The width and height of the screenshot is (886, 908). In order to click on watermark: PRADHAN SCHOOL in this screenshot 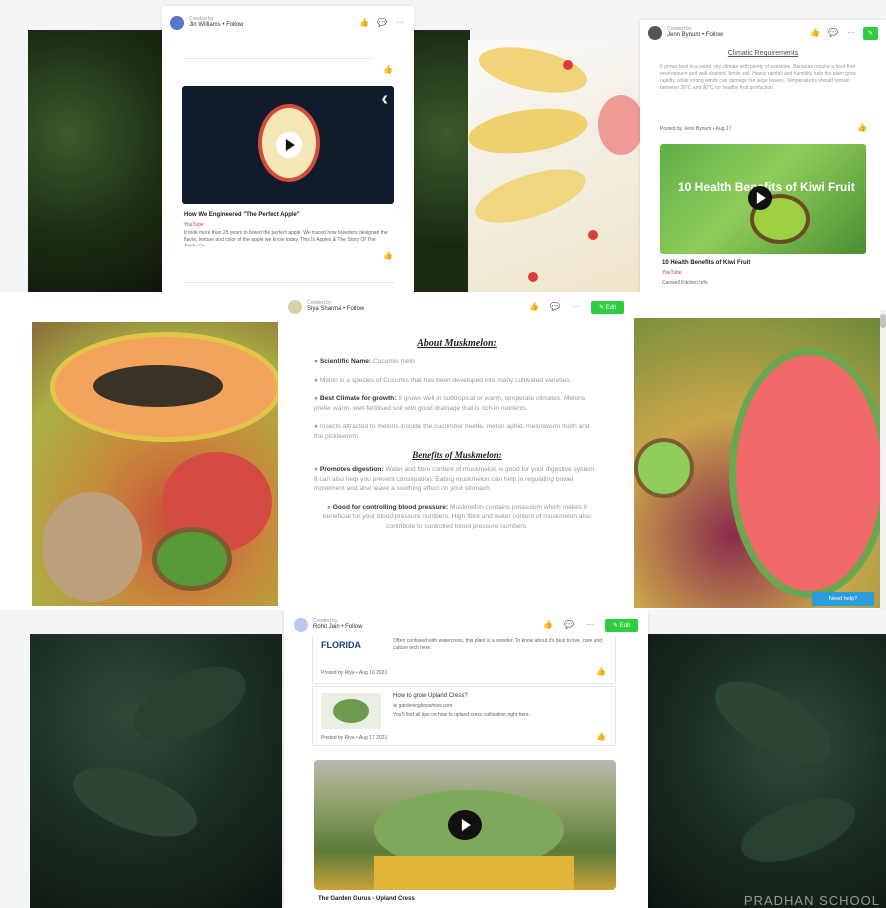, I will do `click(811, 900)`.